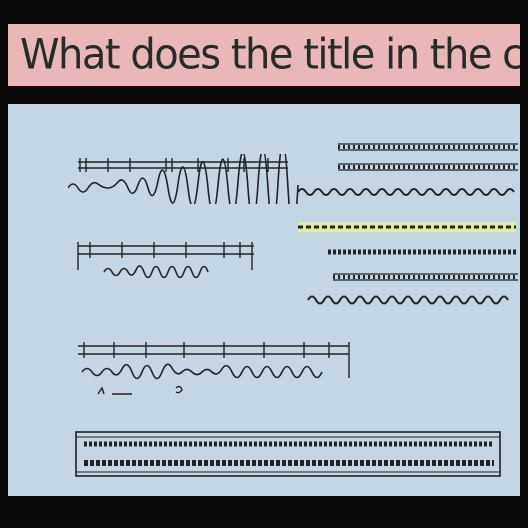  Describe the element at coordinates (270, 55) in the screenshot. I see `question-title: What does the title in the chapter` at that location.